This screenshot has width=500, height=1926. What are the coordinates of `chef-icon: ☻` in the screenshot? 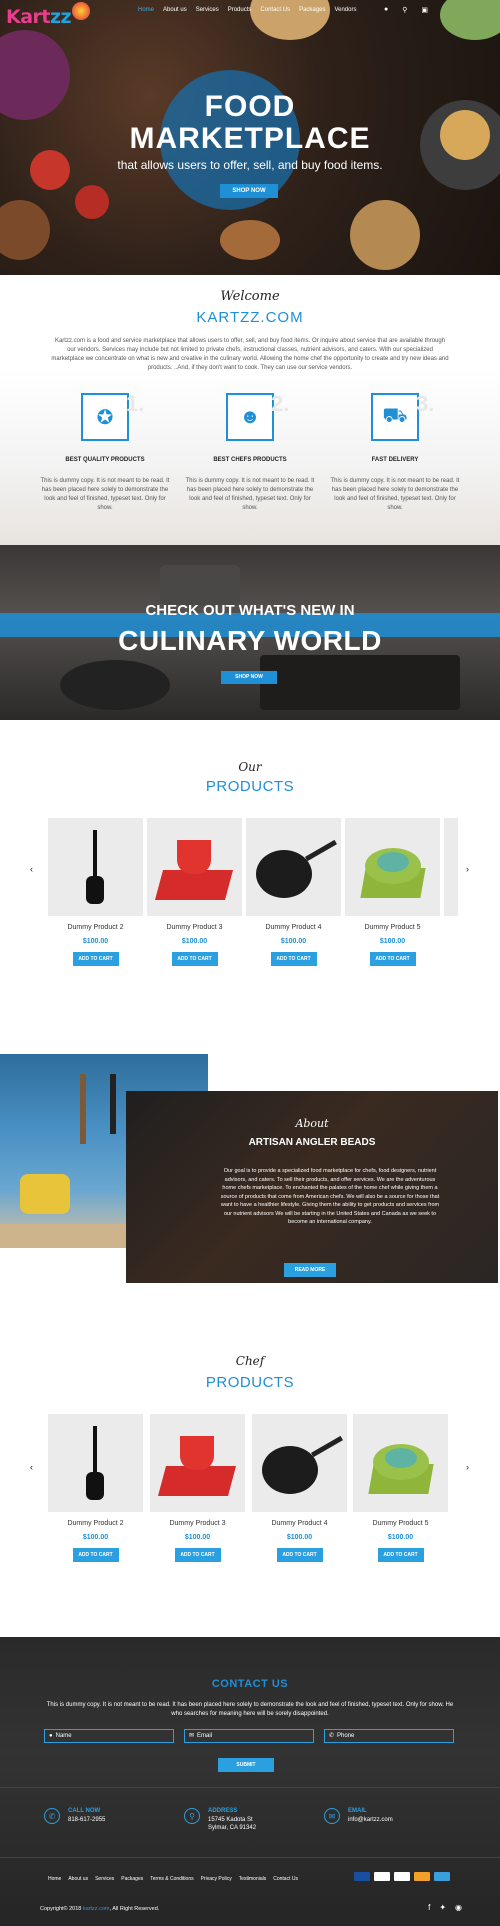 It's located at (250, 417).